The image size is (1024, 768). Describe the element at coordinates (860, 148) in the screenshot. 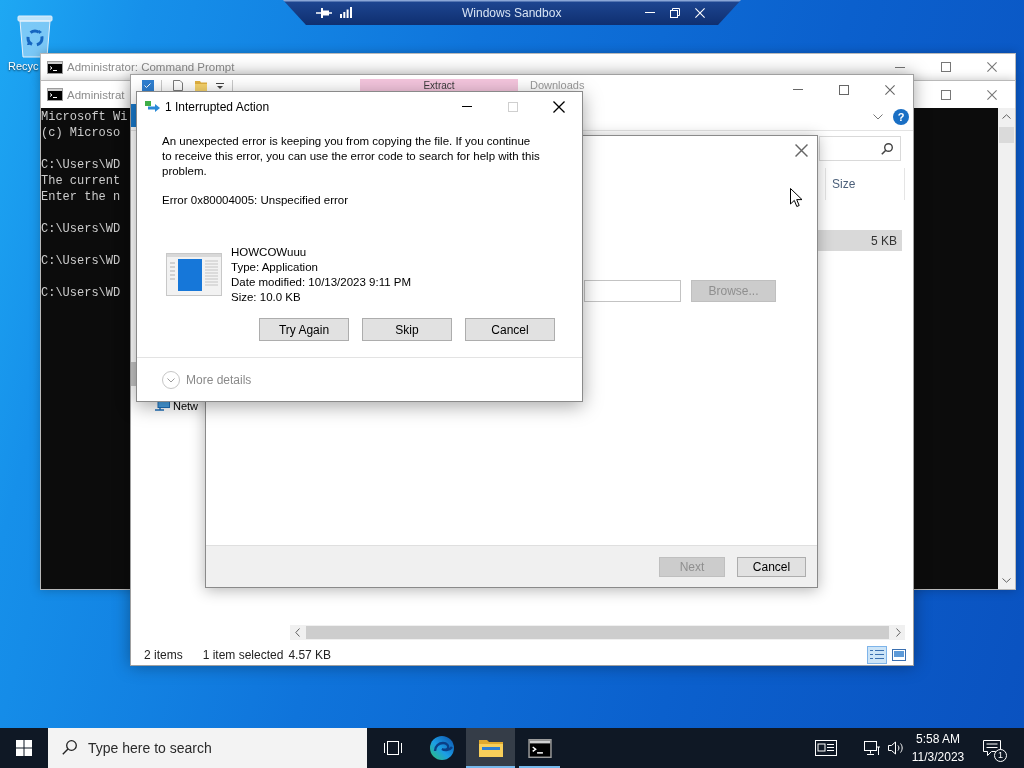

I see `search-field` at that location.